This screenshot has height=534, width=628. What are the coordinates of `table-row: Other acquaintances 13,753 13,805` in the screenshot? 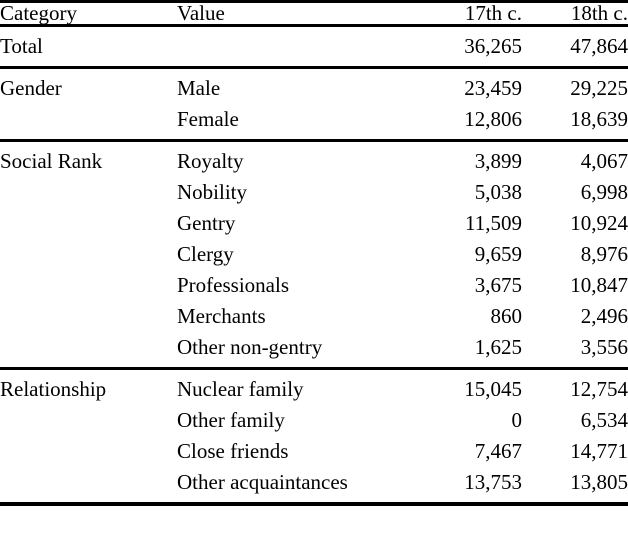 It's located at (314, 482).